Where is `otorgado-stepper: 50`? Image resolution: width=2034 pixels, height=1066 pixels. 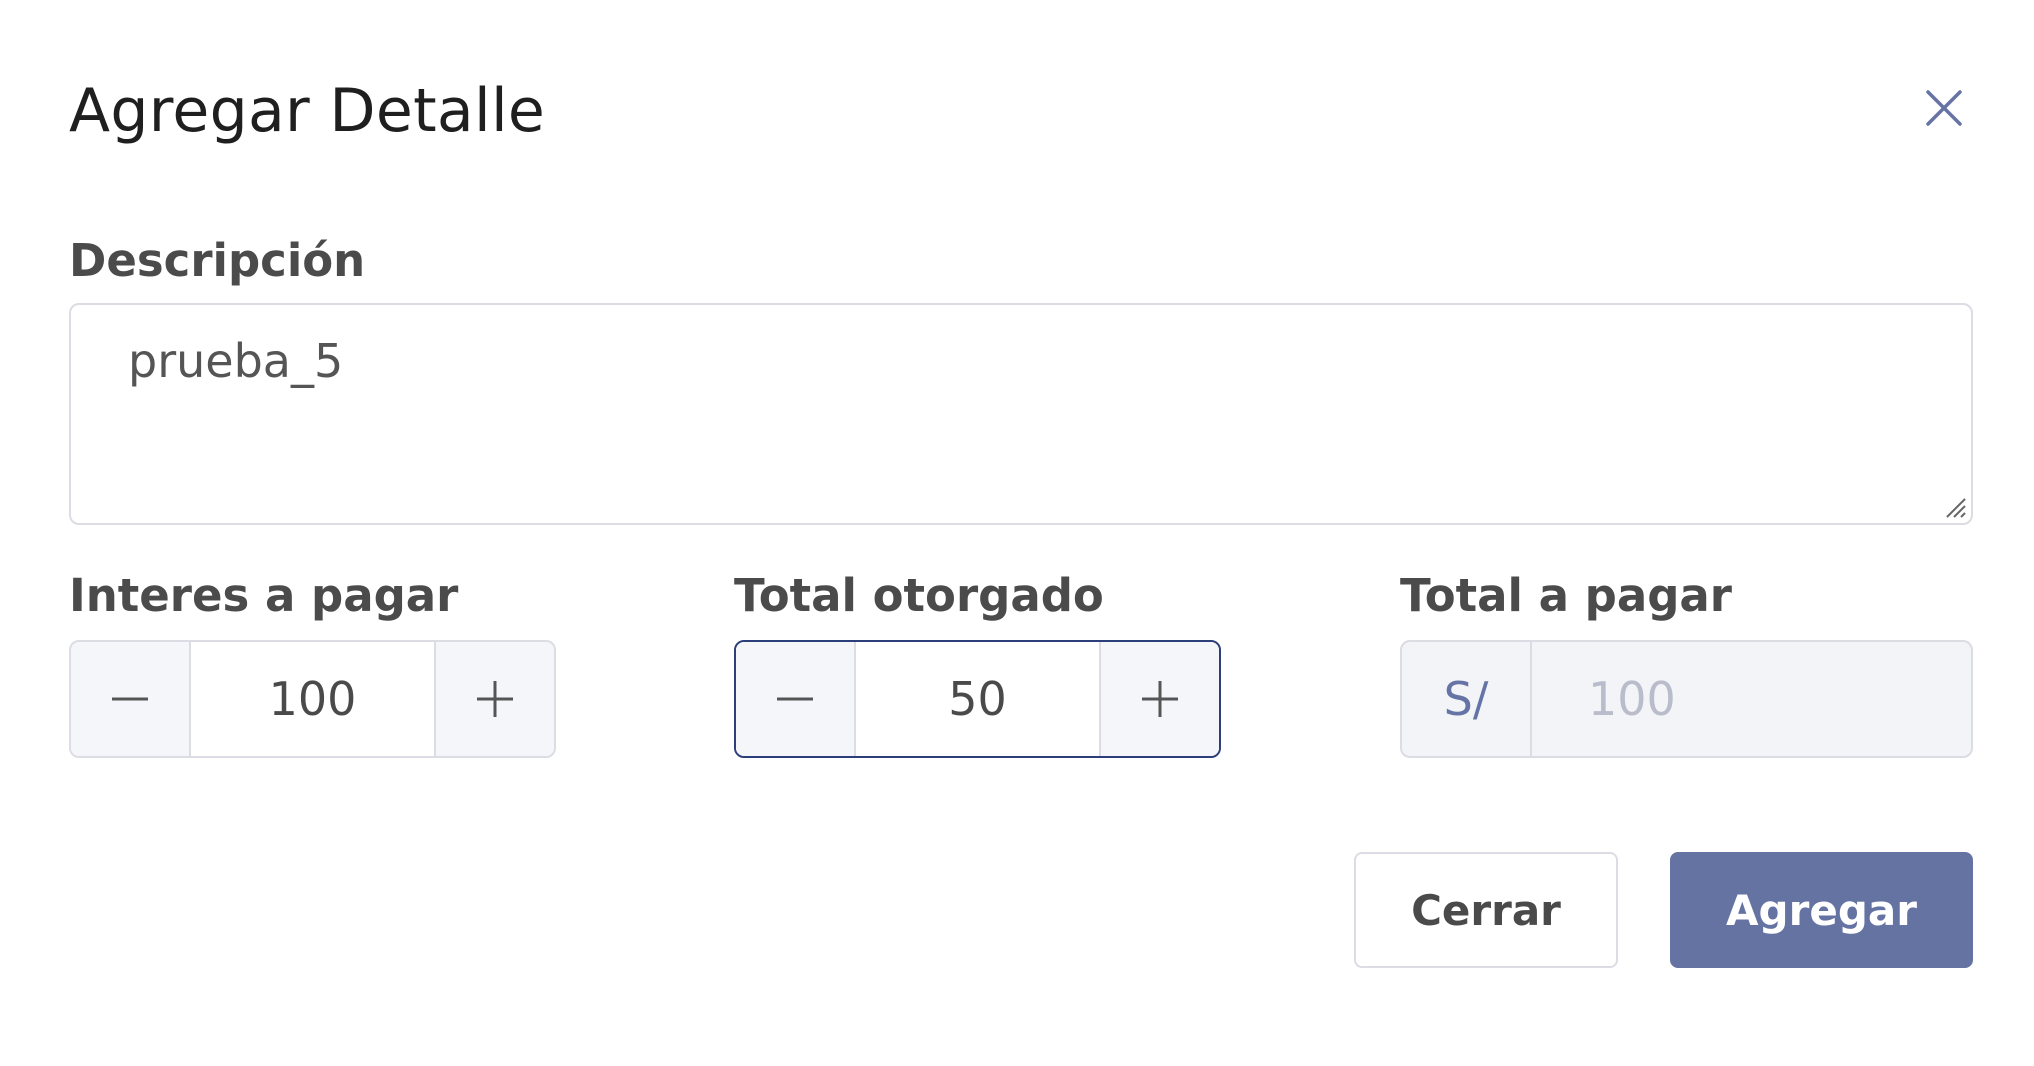
otorgado-stepper: 50 is located at coordinates (977, 699).